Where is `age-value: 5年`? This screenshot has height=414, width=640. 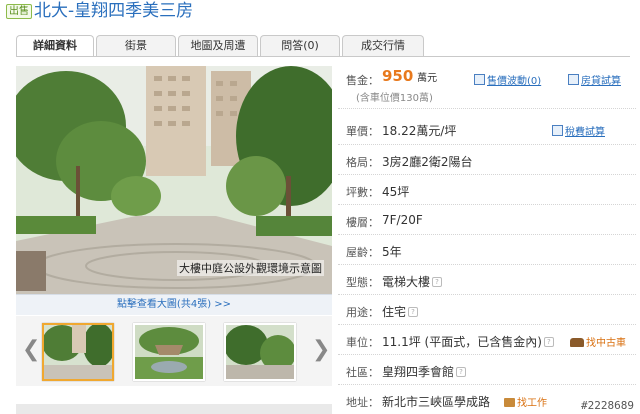
age-value: 5年 is located at coordinates (392, 252).